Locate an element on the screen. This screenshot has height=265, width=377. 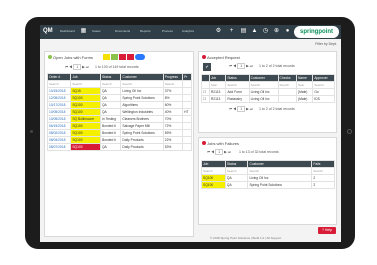
alert-dot is located at coordinates (204, 143).